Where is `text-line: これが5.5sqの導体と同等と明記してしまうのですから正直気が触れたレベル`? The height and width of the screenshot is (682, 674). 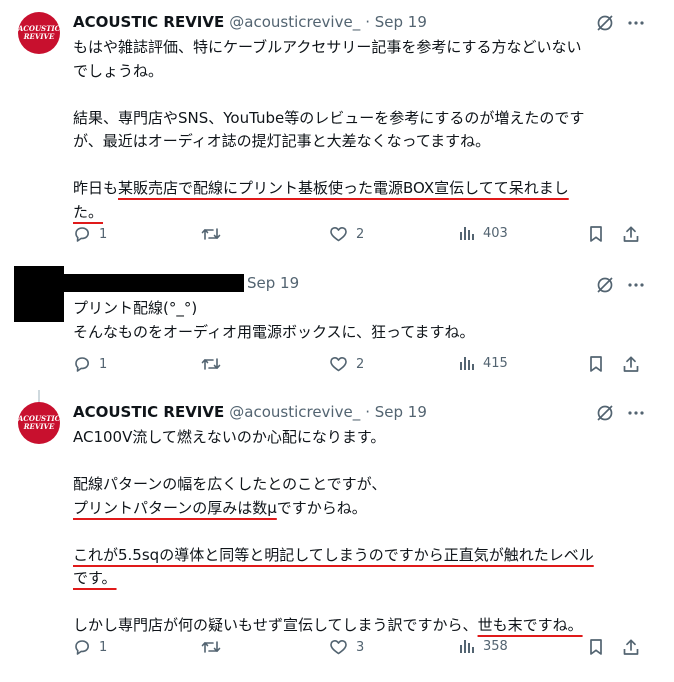 text-line: これが5.5sqの導体と同等と明記してしまうのですから正直気が触れたレベル is located at coordinates (360, 556).